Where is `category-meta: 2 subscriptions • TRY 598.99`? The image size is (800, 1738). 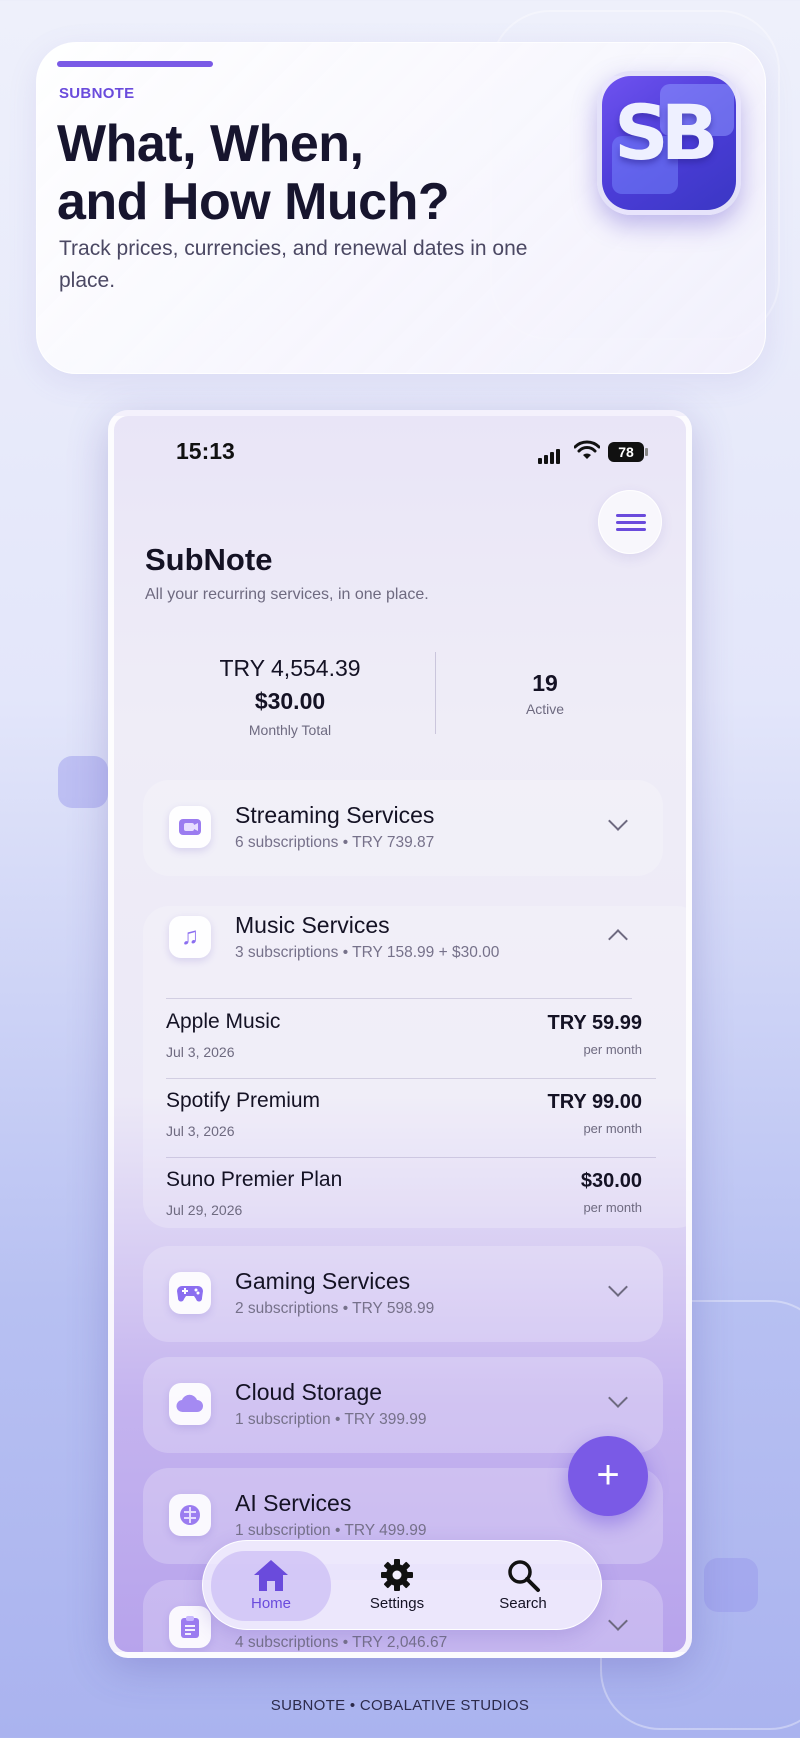 category-meta: 2 subscriptions • TRY 598.99 is located at coordinates (335, 1308).